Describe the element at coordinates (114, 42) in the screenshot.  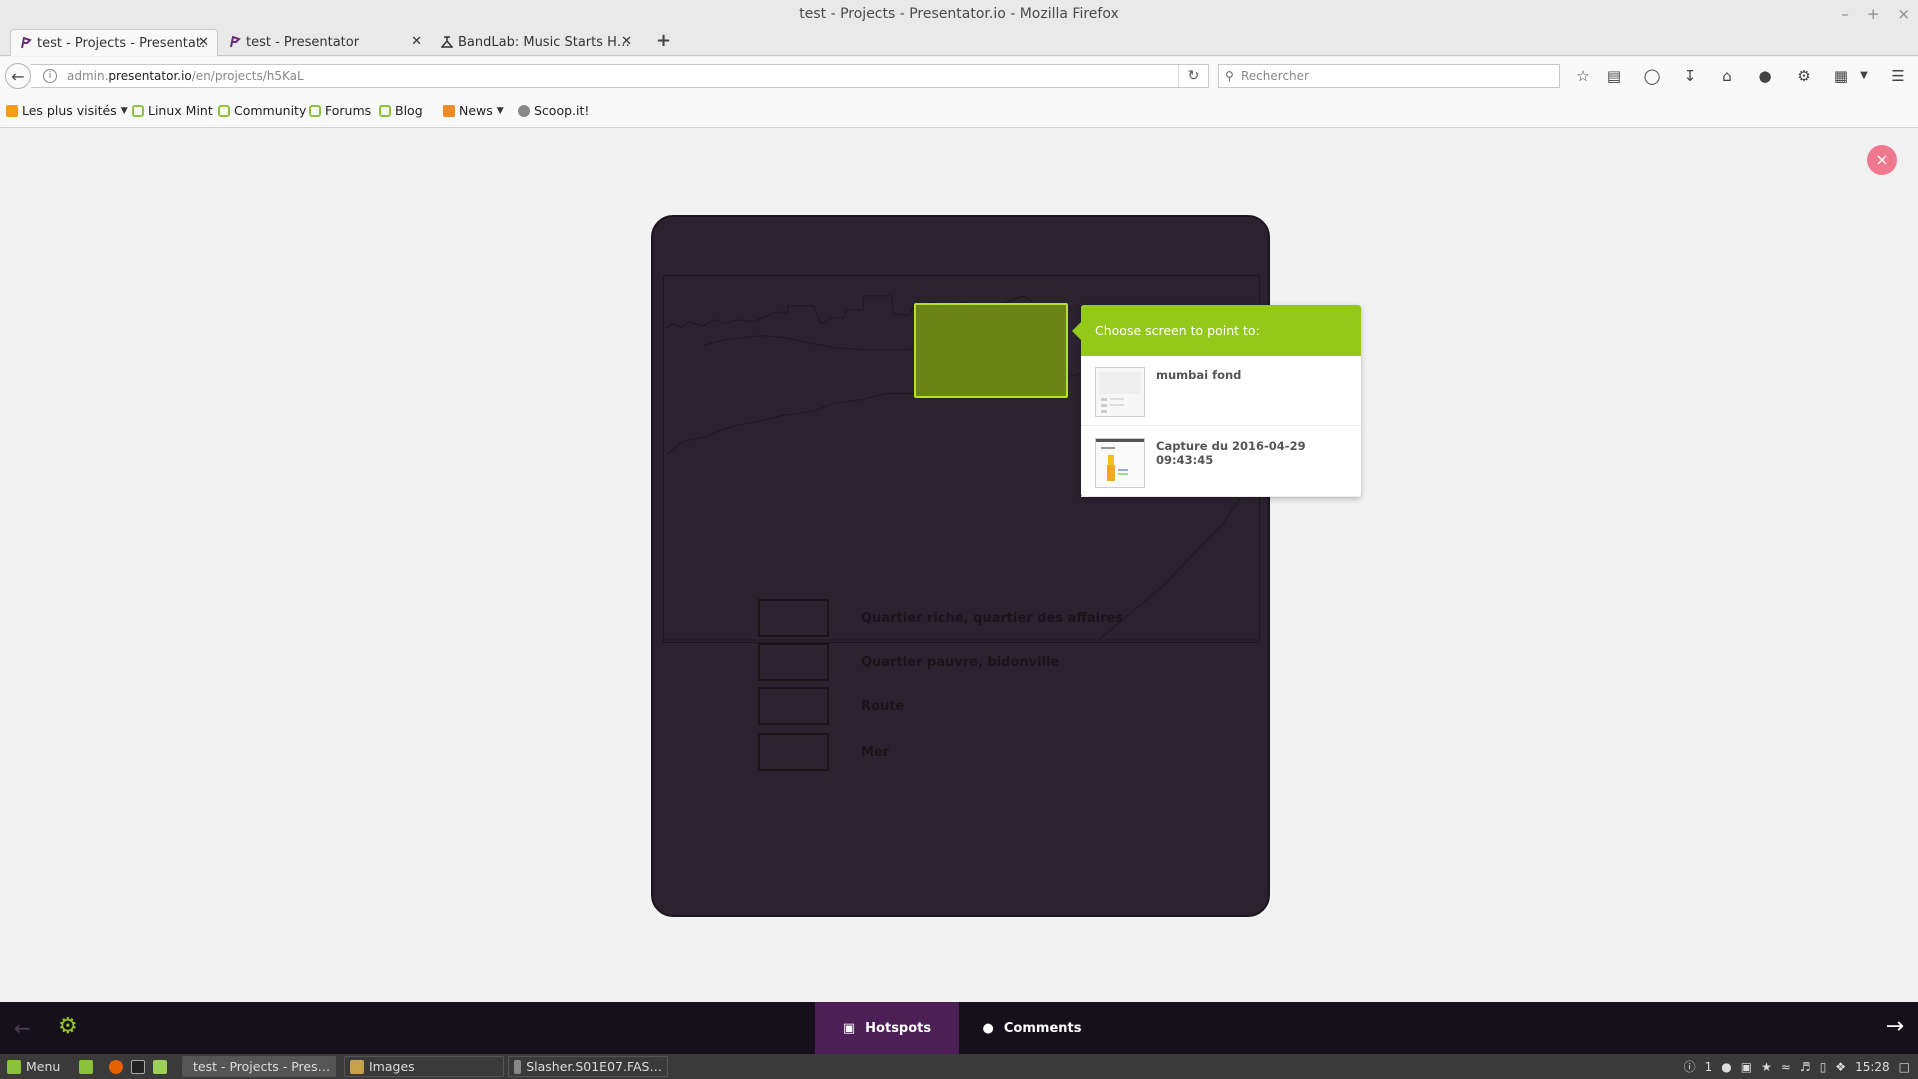
I see `tab-presentator-projects: test - Projects - Presentat… ✕` at that location.